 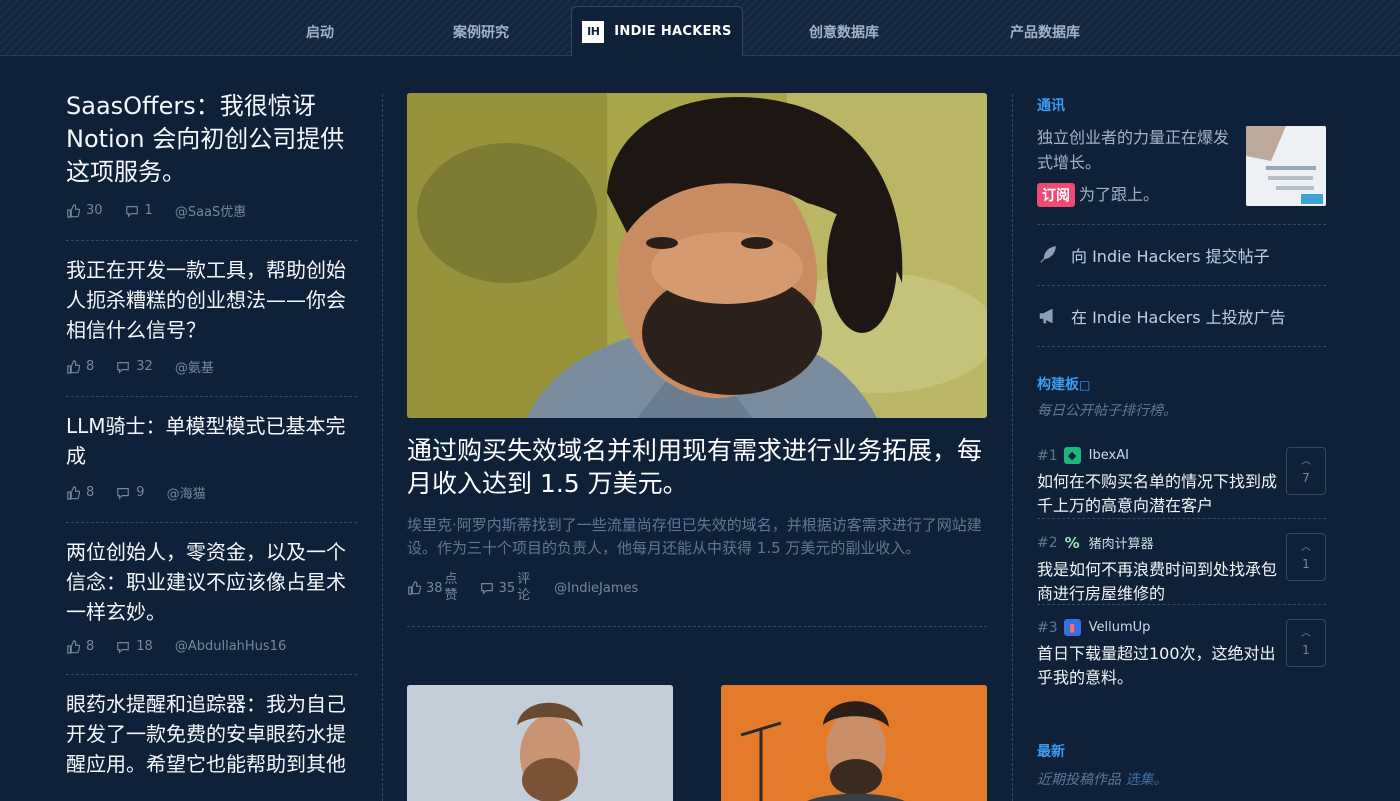 I want to click on feather-icon, so click(x=1048, y=254).